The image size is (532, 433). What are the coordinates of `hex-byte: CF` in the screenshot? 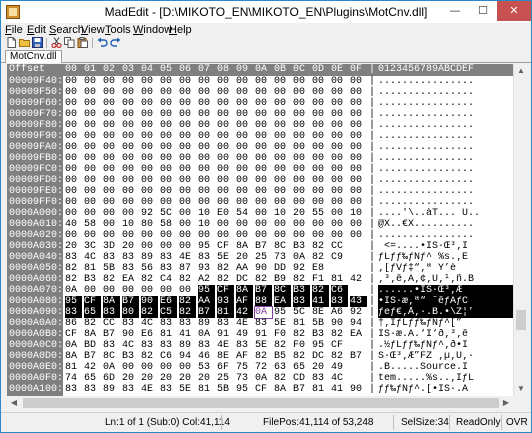 It's located at (225, 290).